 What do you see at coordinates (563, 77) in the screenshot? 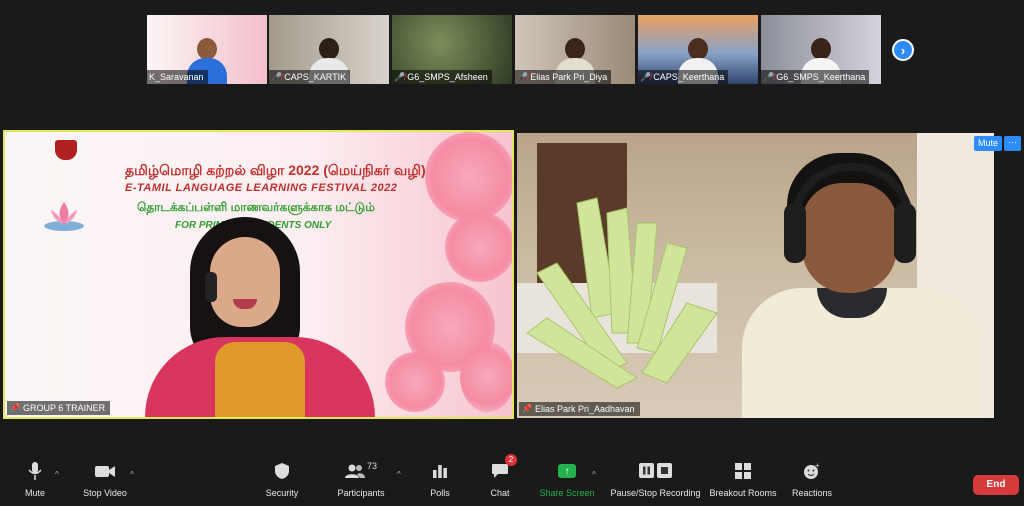
I see `thumbnail-name: 🎤̸ Elias Park Pri_Diya` at bounding box center [563, 77].